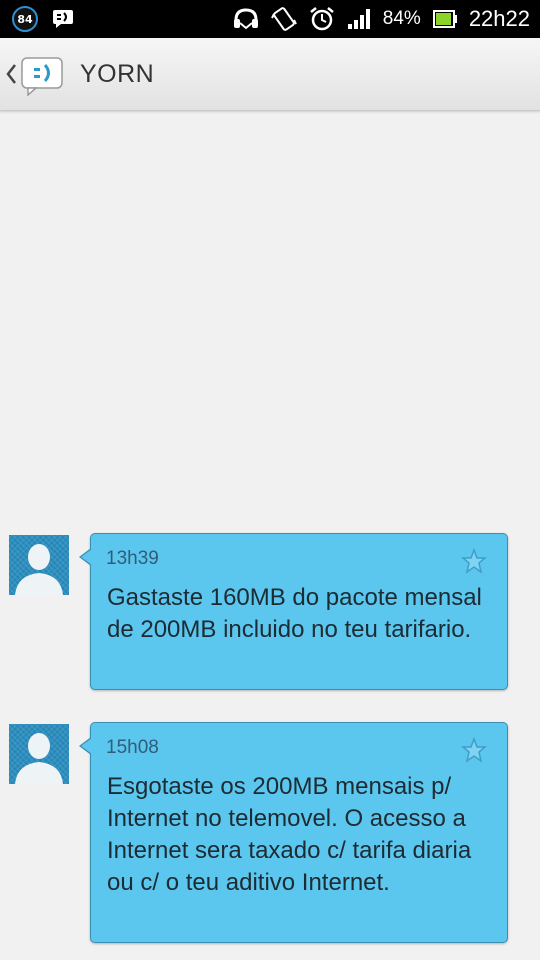 The image size is (540, 960). What do you see at coordinates (43, 76) in the screenshot?
I see `messaging-app-icon` at bounding box center [43, 76].